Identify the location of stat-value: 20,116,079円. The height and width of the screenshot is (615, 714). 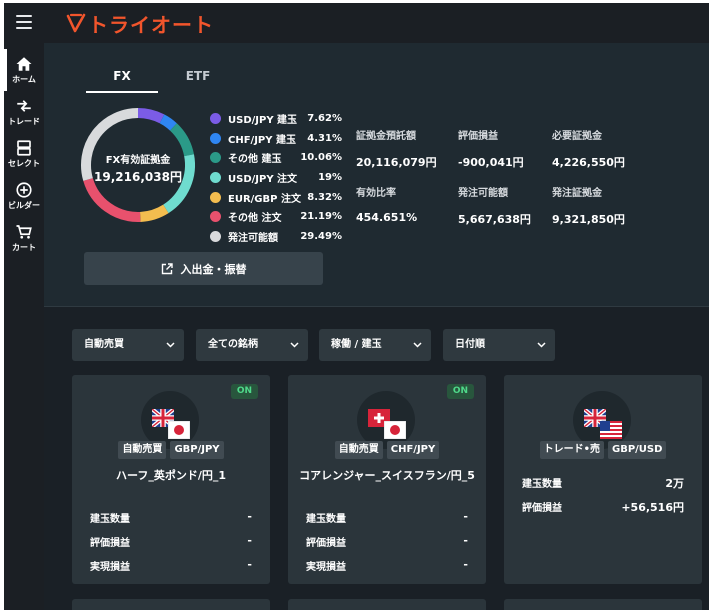
(396, 162).